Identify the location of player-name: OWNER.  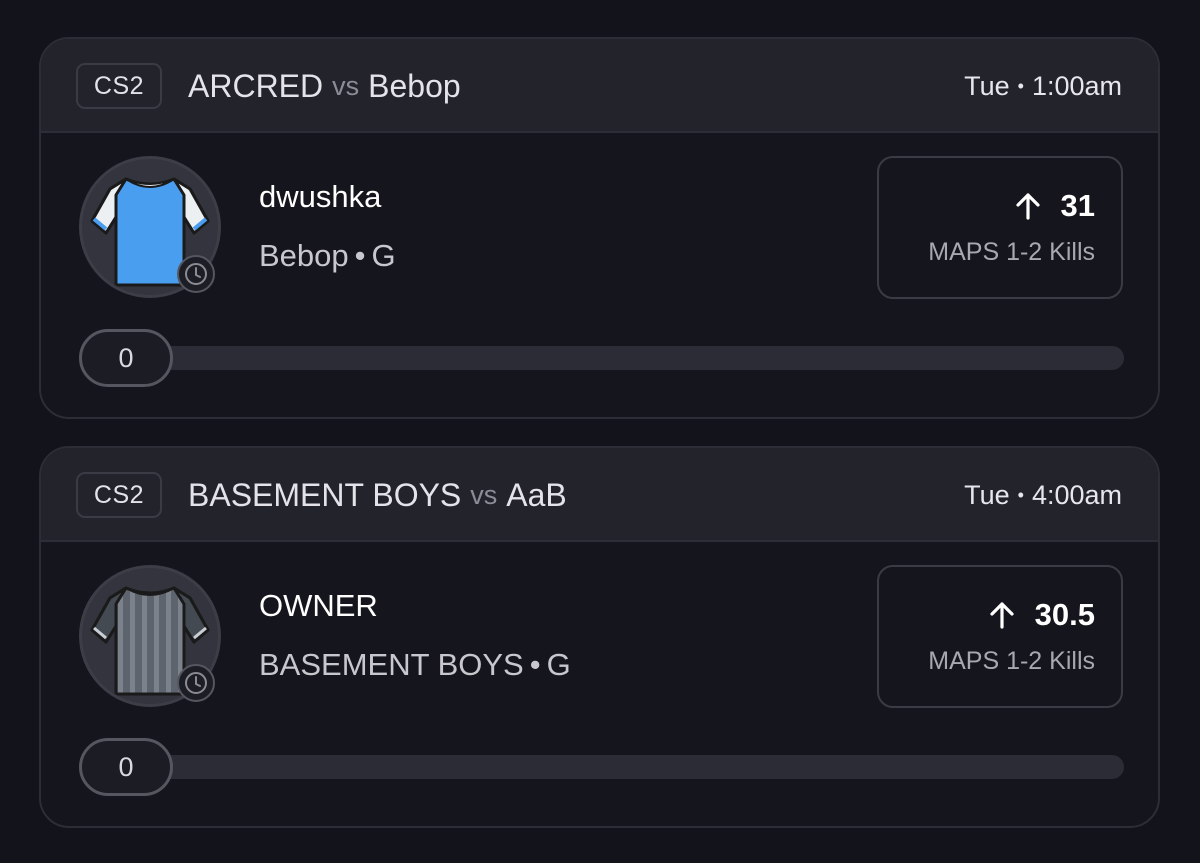
(318, 606).